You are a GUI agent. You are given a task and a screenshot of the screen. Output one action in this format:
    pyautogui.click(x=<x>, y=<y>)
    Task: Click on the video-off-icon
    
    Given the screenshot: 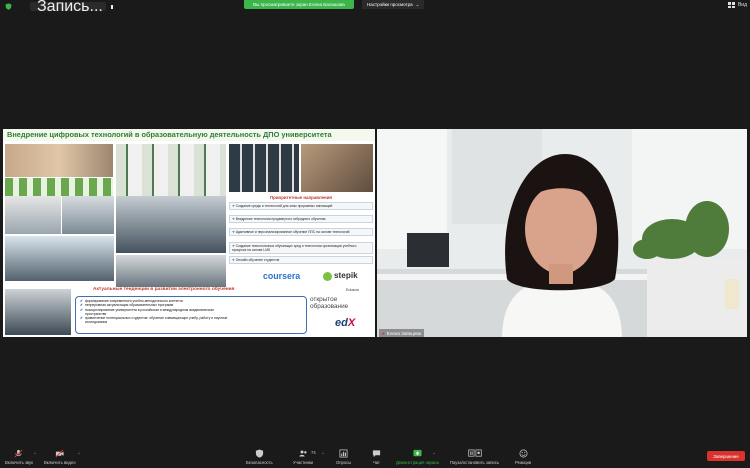 What is the action you would take?
    pyautogui.click(x=59, y=453)
    